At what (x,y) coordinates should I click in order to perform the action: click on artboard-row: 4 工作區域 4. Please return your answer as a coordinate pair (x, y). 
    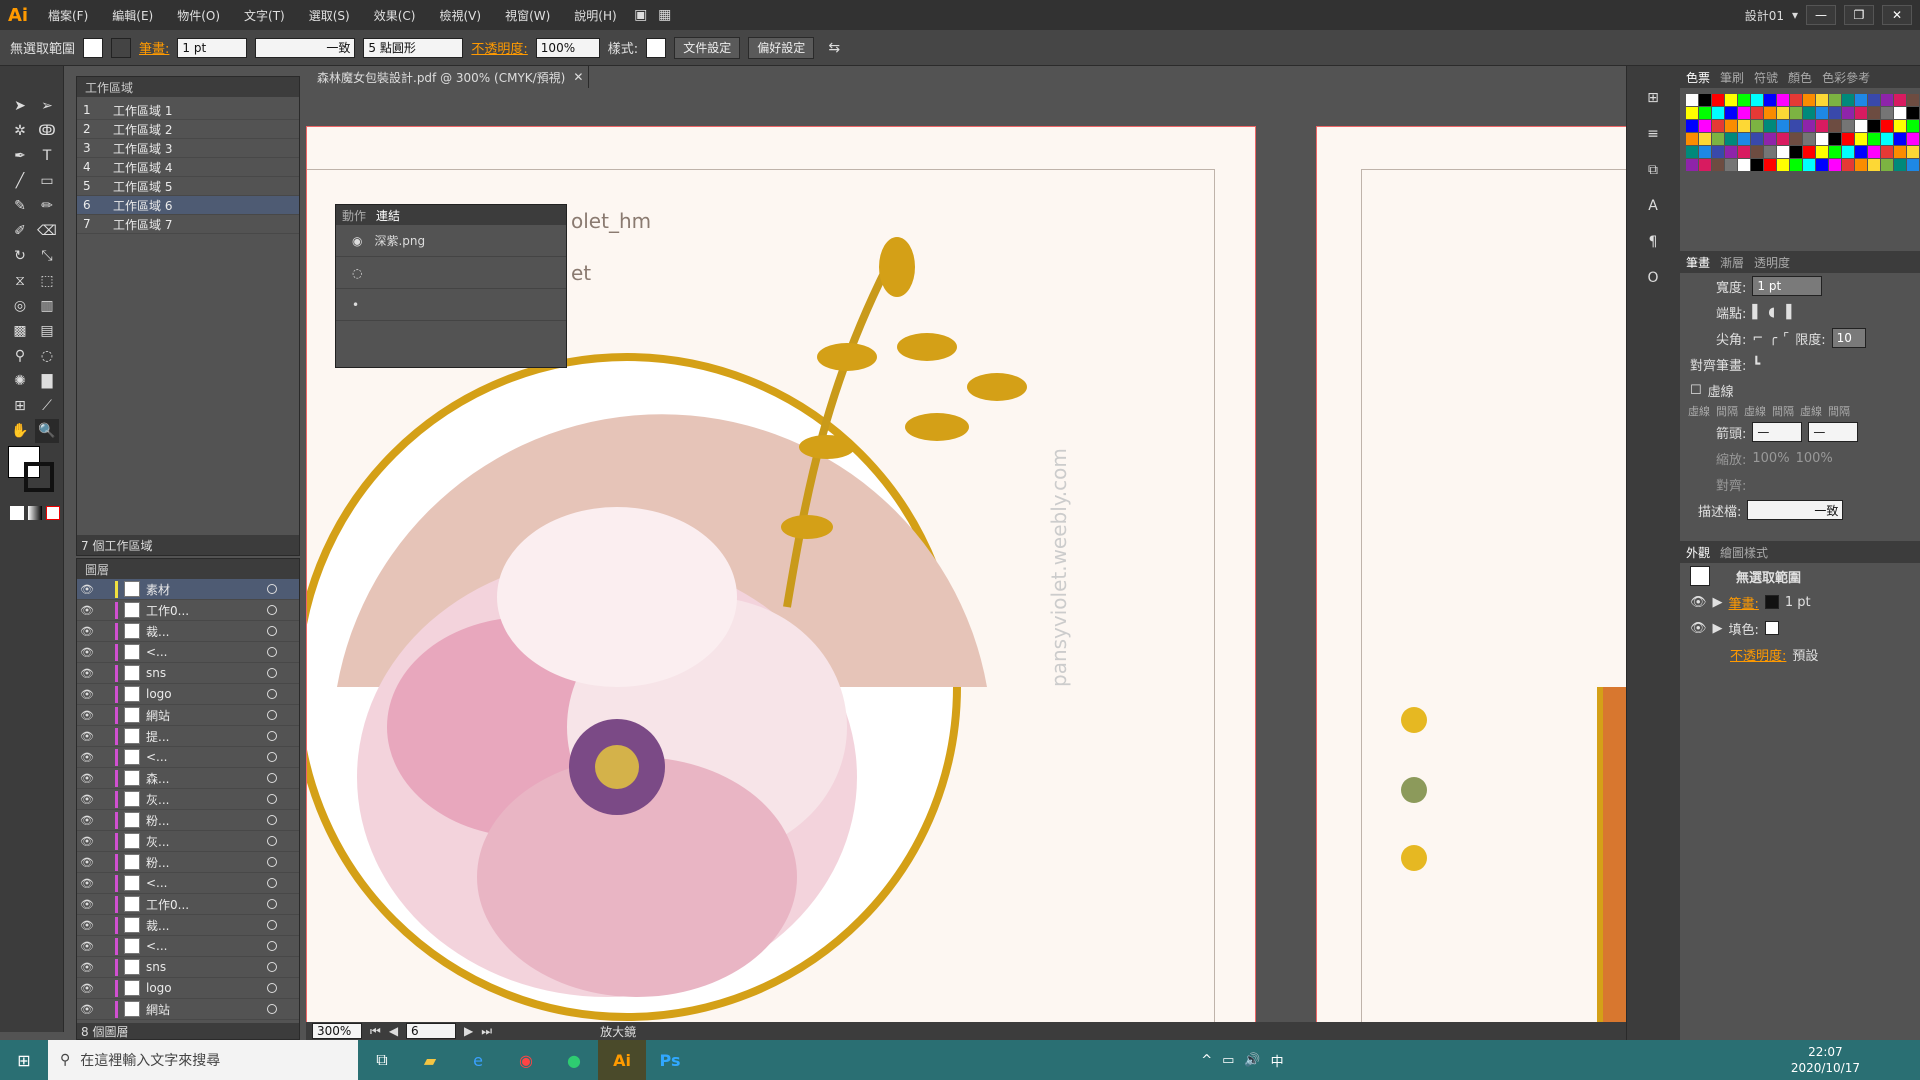
    Looking at the image, I should click on (188, 167).